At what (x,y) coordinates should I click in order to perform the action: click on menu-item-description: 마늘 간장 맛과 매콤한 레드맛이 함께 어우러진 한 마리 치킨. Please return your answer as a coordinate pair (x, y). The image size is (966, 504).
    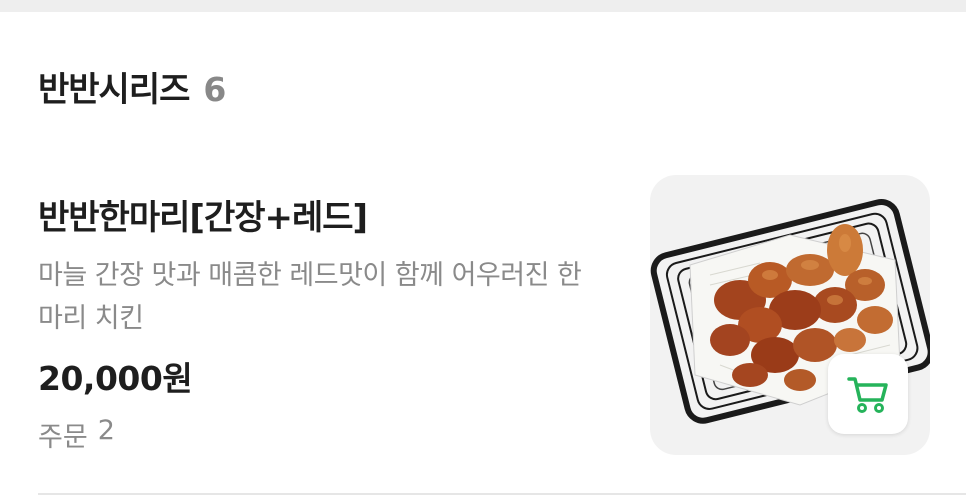
    Looking at the image, I should click on (310, 297).